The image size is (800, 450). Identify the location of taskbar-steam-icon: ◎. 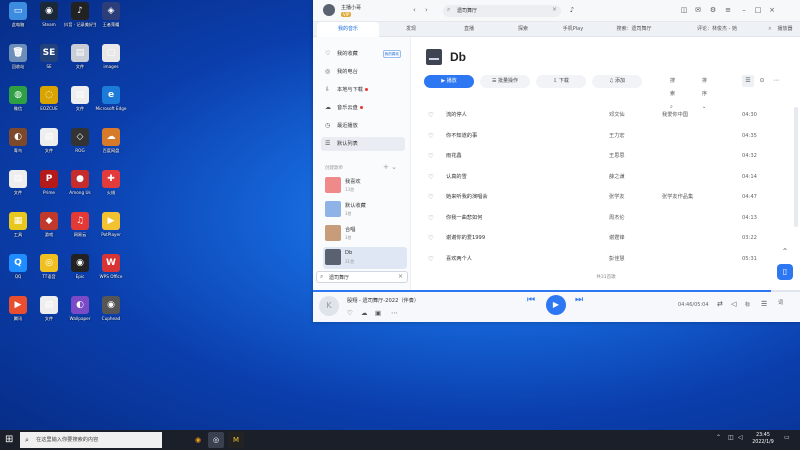
(216, 440).